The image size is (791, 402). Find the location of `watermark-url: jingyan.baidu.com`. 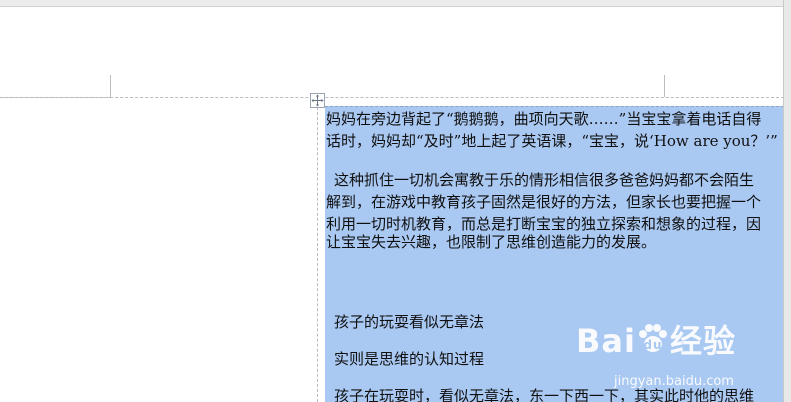

watermark-url: jingyan.baidu.com is located at coordinates (674, 381).